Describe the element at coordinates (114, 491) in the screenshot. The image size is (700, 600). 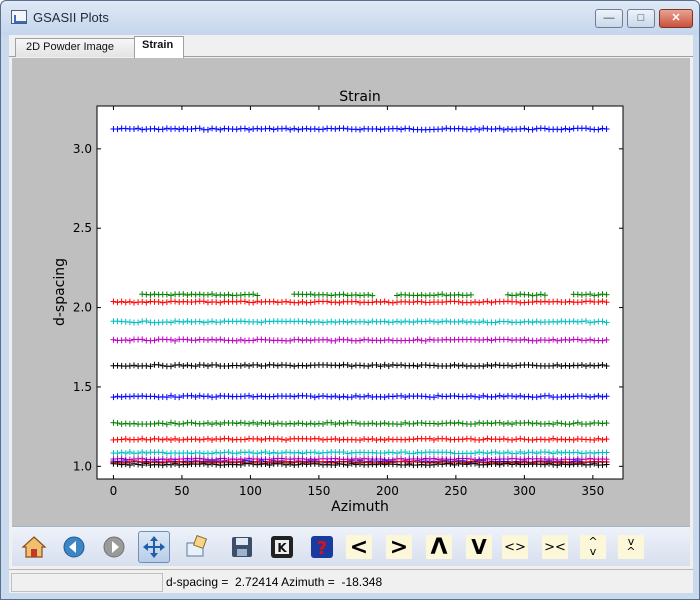
I see `x-tick-label: 0` at that location.